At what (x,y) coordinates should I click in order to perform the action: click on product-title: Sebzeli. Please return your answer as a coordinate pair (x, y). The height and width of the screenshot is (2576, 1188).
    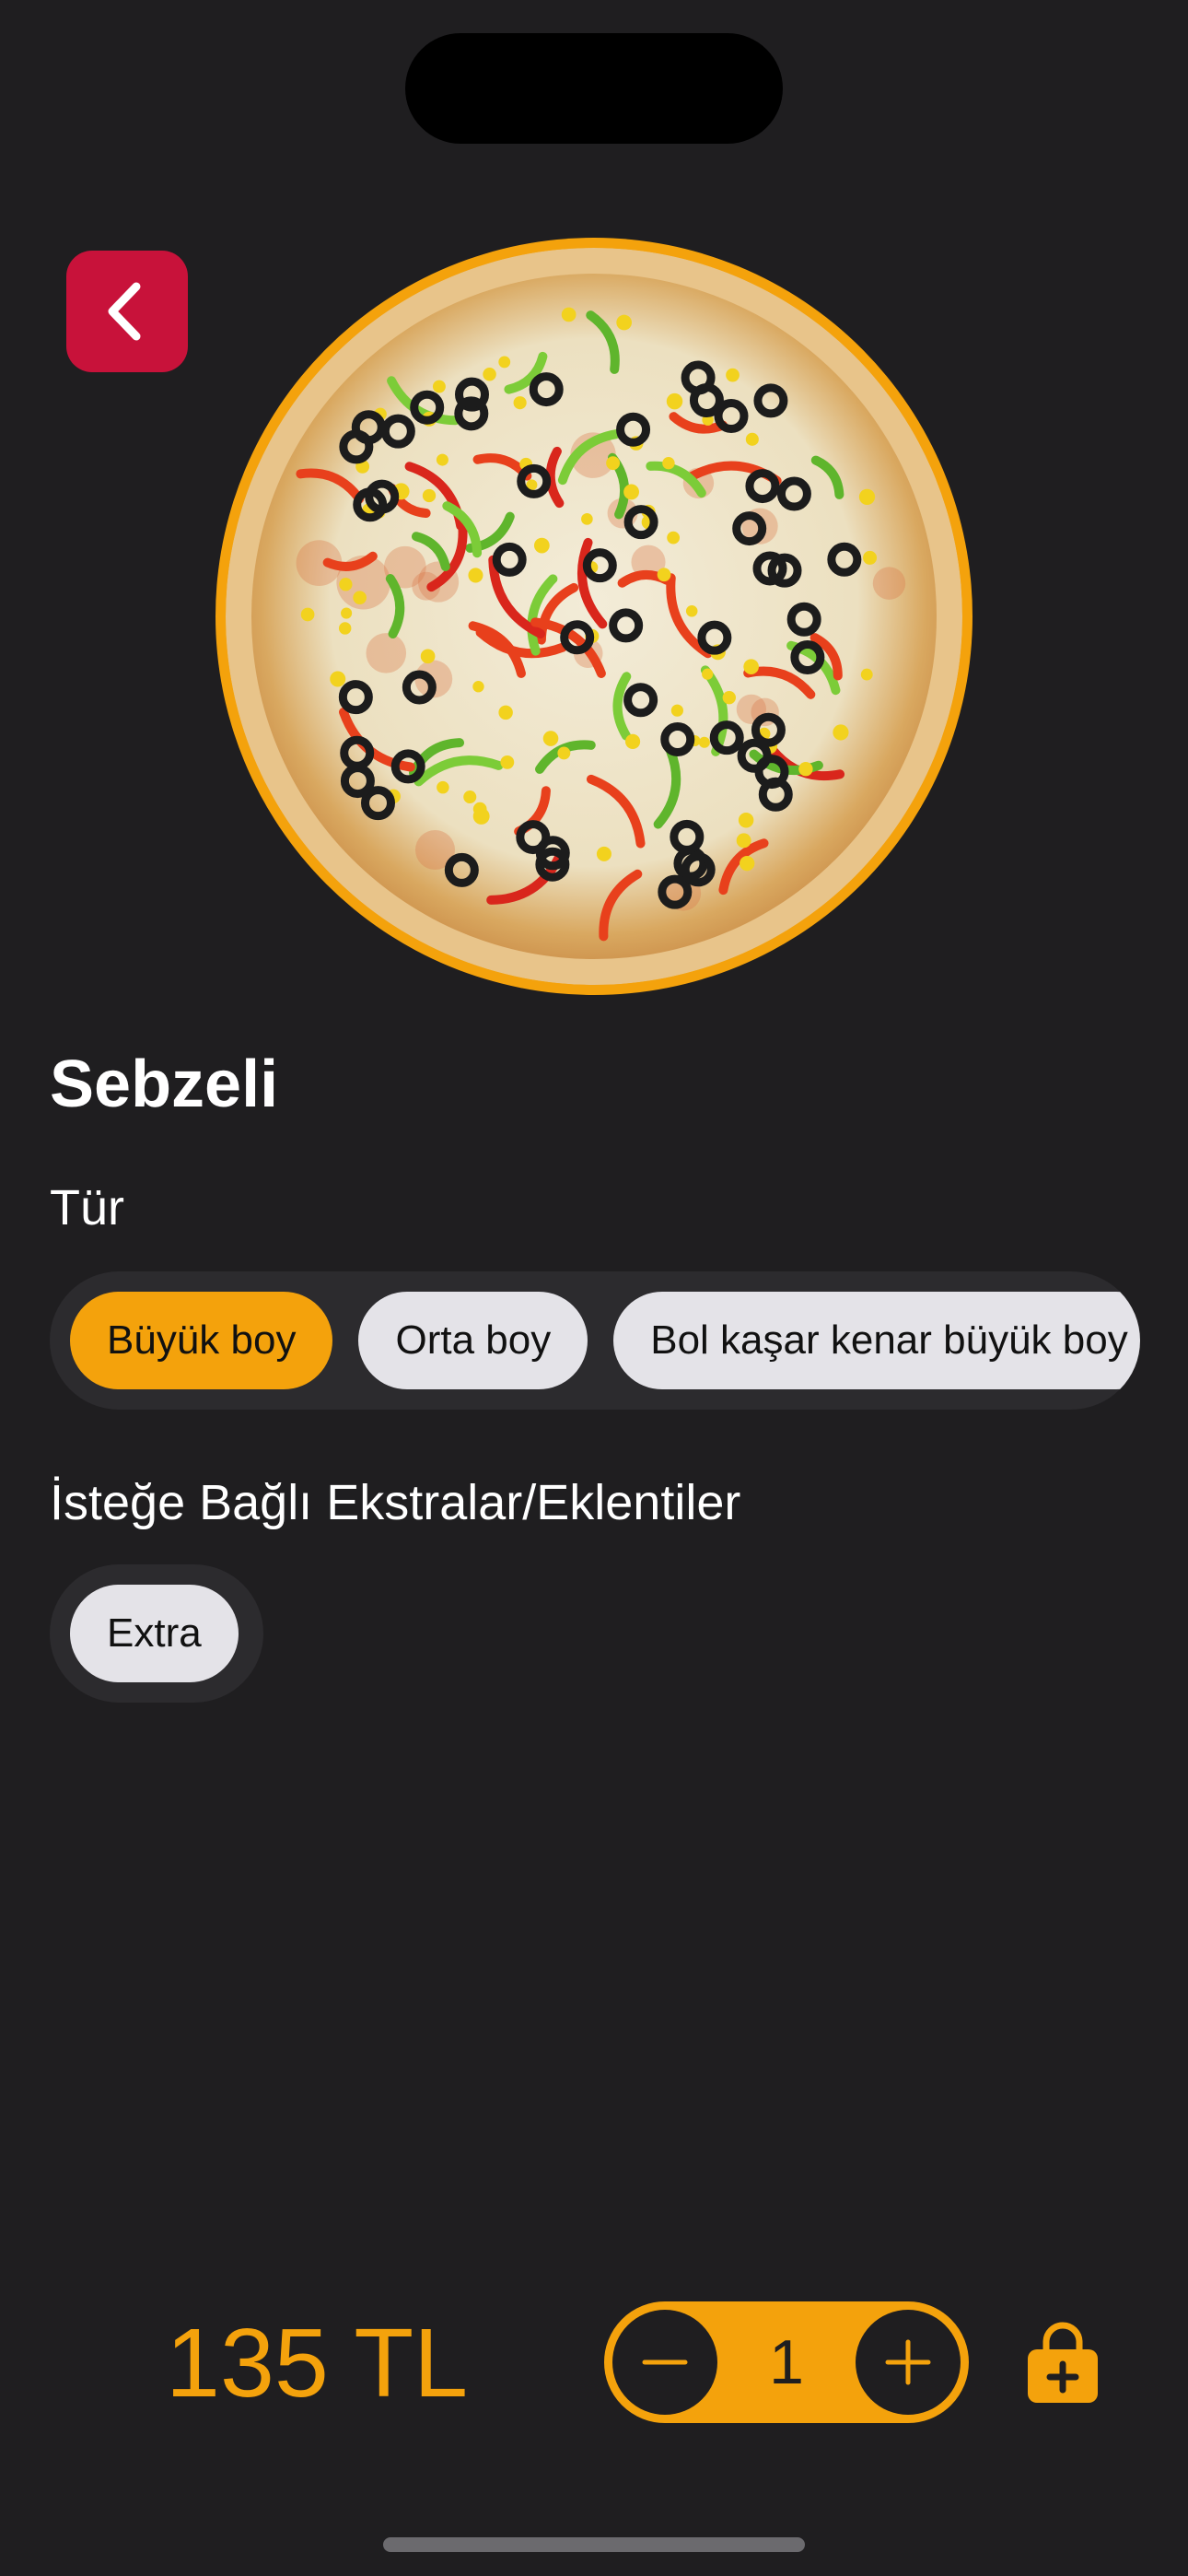
    Looking at the image, I should click on (164, 1084).